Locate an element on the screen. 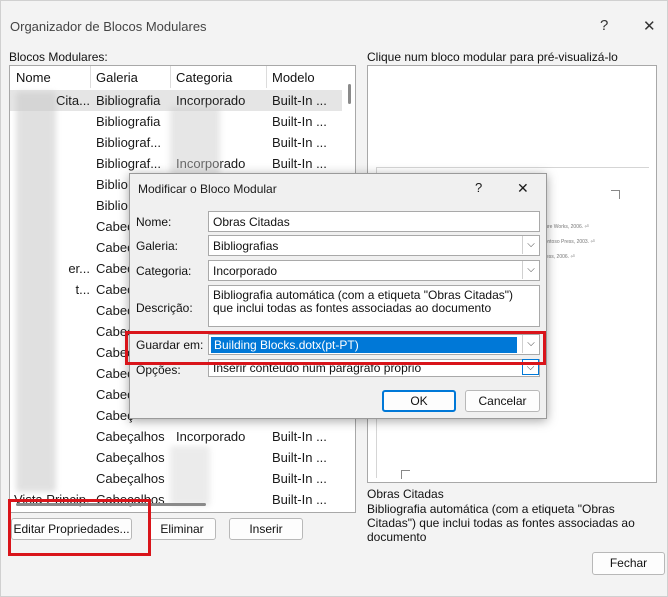 The height and width of the screenshot is (597, 668). list-vertical-scrollbar is located at coordinates (349, 94).